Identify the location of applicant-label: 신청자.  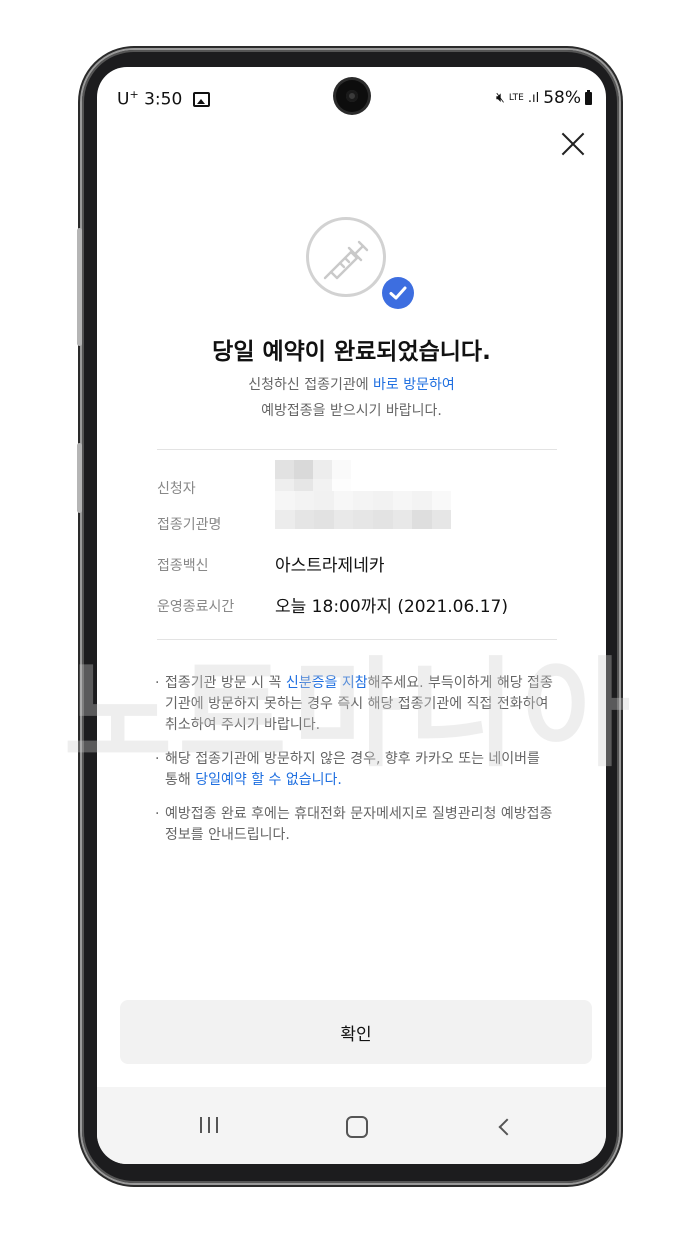
(176, 489).